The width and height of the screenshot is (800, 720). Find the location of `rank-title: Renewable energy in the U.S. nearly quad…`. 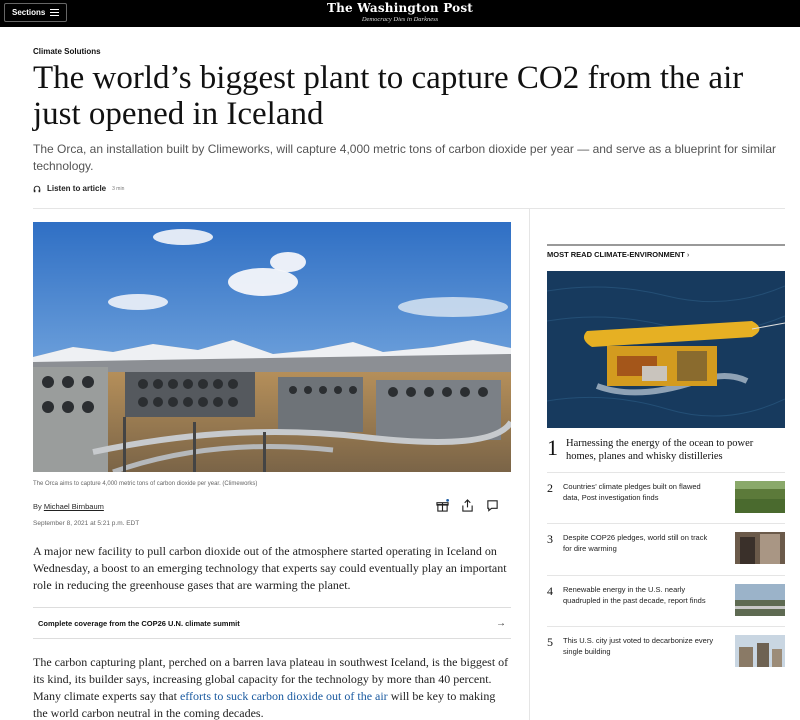

rank-title: Renewable energy in the U.S. nearly quad… is located at coordinates (639, 595).